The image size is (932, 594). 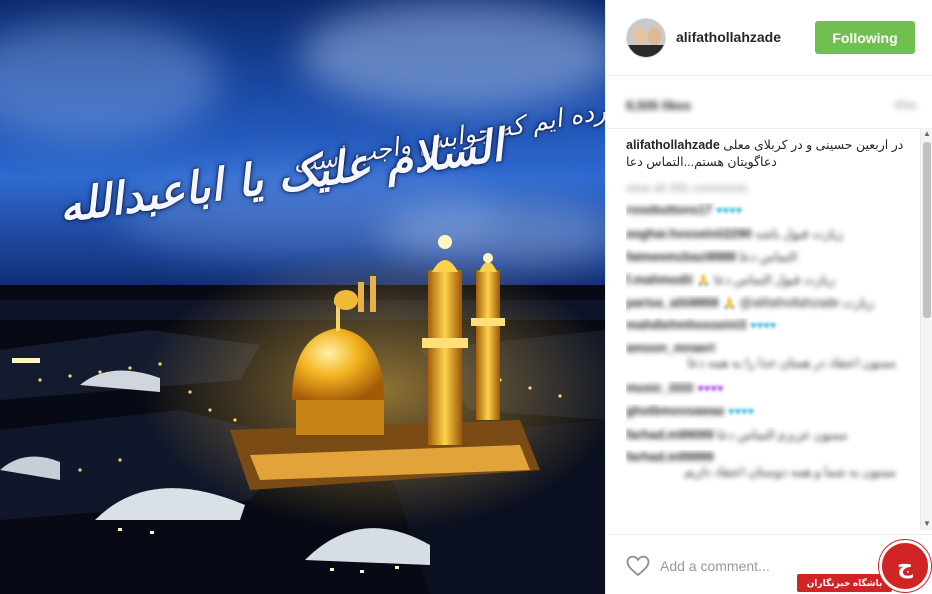 What do you see at coordinates (728, 37) in the screenshot?
I see `username-link: alifathollahzade` at bounding box center [728, 37].